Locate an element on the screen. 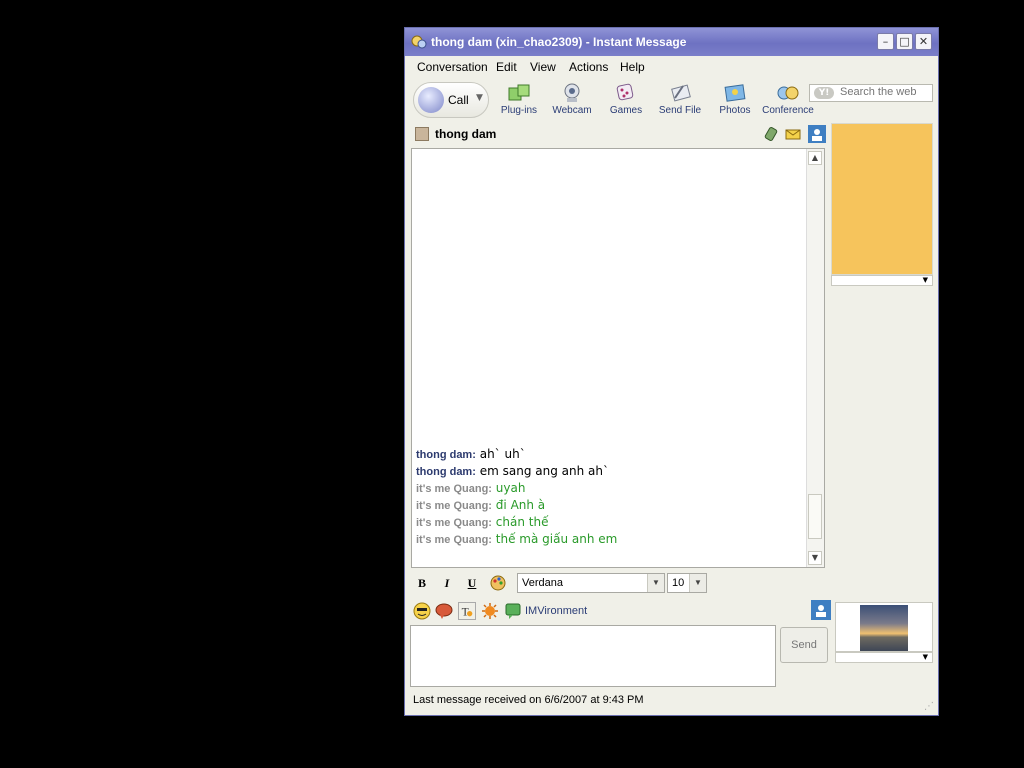  scroll-up-button: ▲ is located at coordinates (815, 158).